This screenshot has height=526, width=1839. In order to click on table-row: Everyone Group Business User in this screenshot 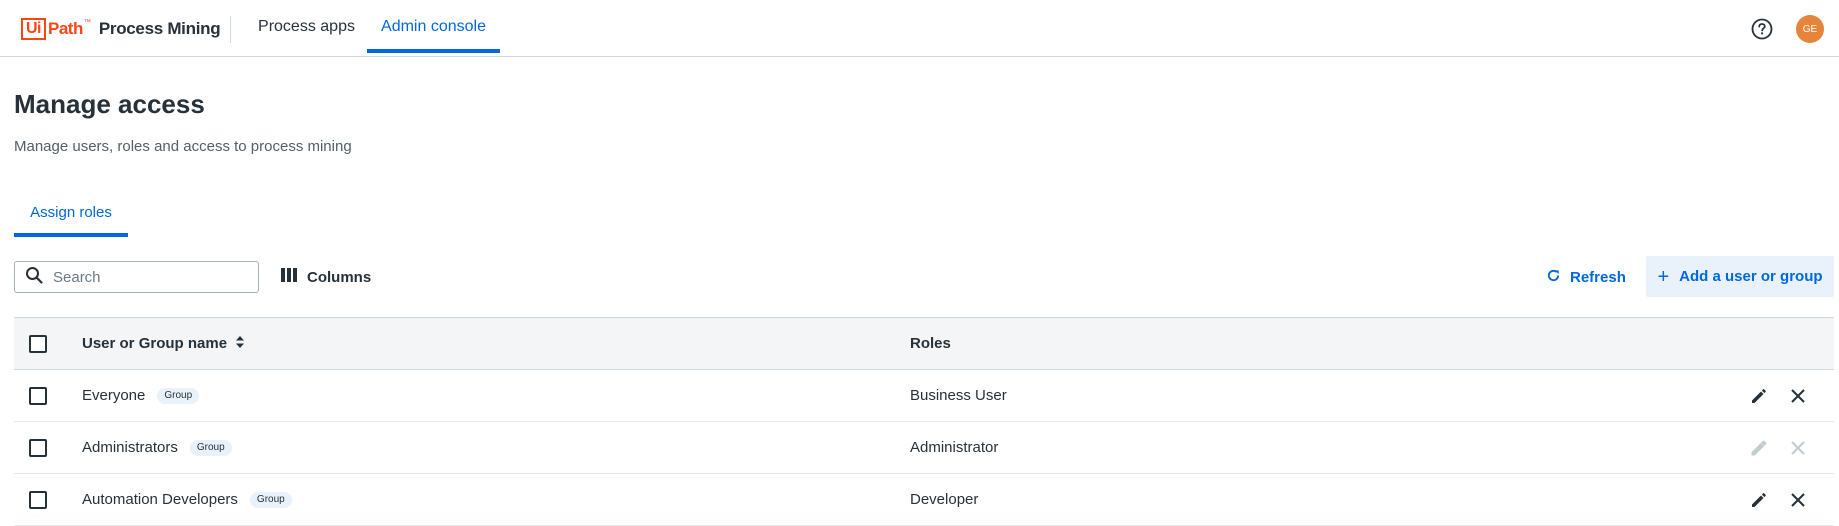, I will do `click(924, 396)`.